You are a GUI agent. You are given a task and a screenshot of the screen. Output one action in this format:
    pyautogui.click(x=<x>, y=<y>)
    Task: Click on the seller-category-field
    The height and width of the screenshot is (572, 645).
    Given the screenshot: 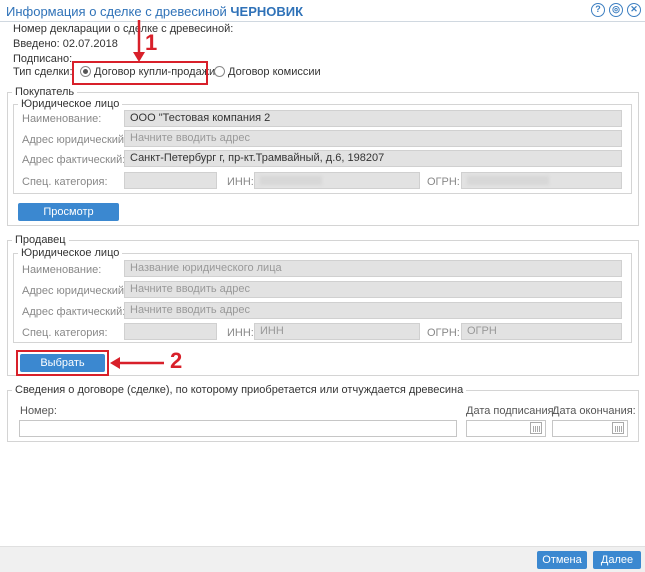 What is the action you would take?
    pyautogui.click(x=170, y=331)
    